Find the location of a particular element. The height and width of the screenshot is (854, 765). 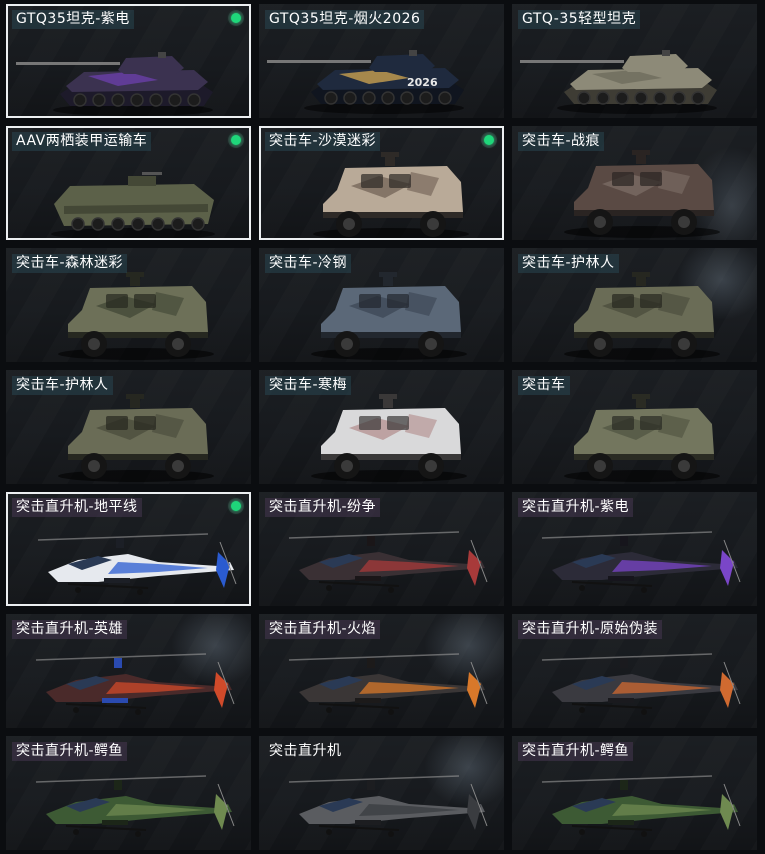

vehicle-skin-name: 突击车-冷钢 is located at coordinates (308, 263).